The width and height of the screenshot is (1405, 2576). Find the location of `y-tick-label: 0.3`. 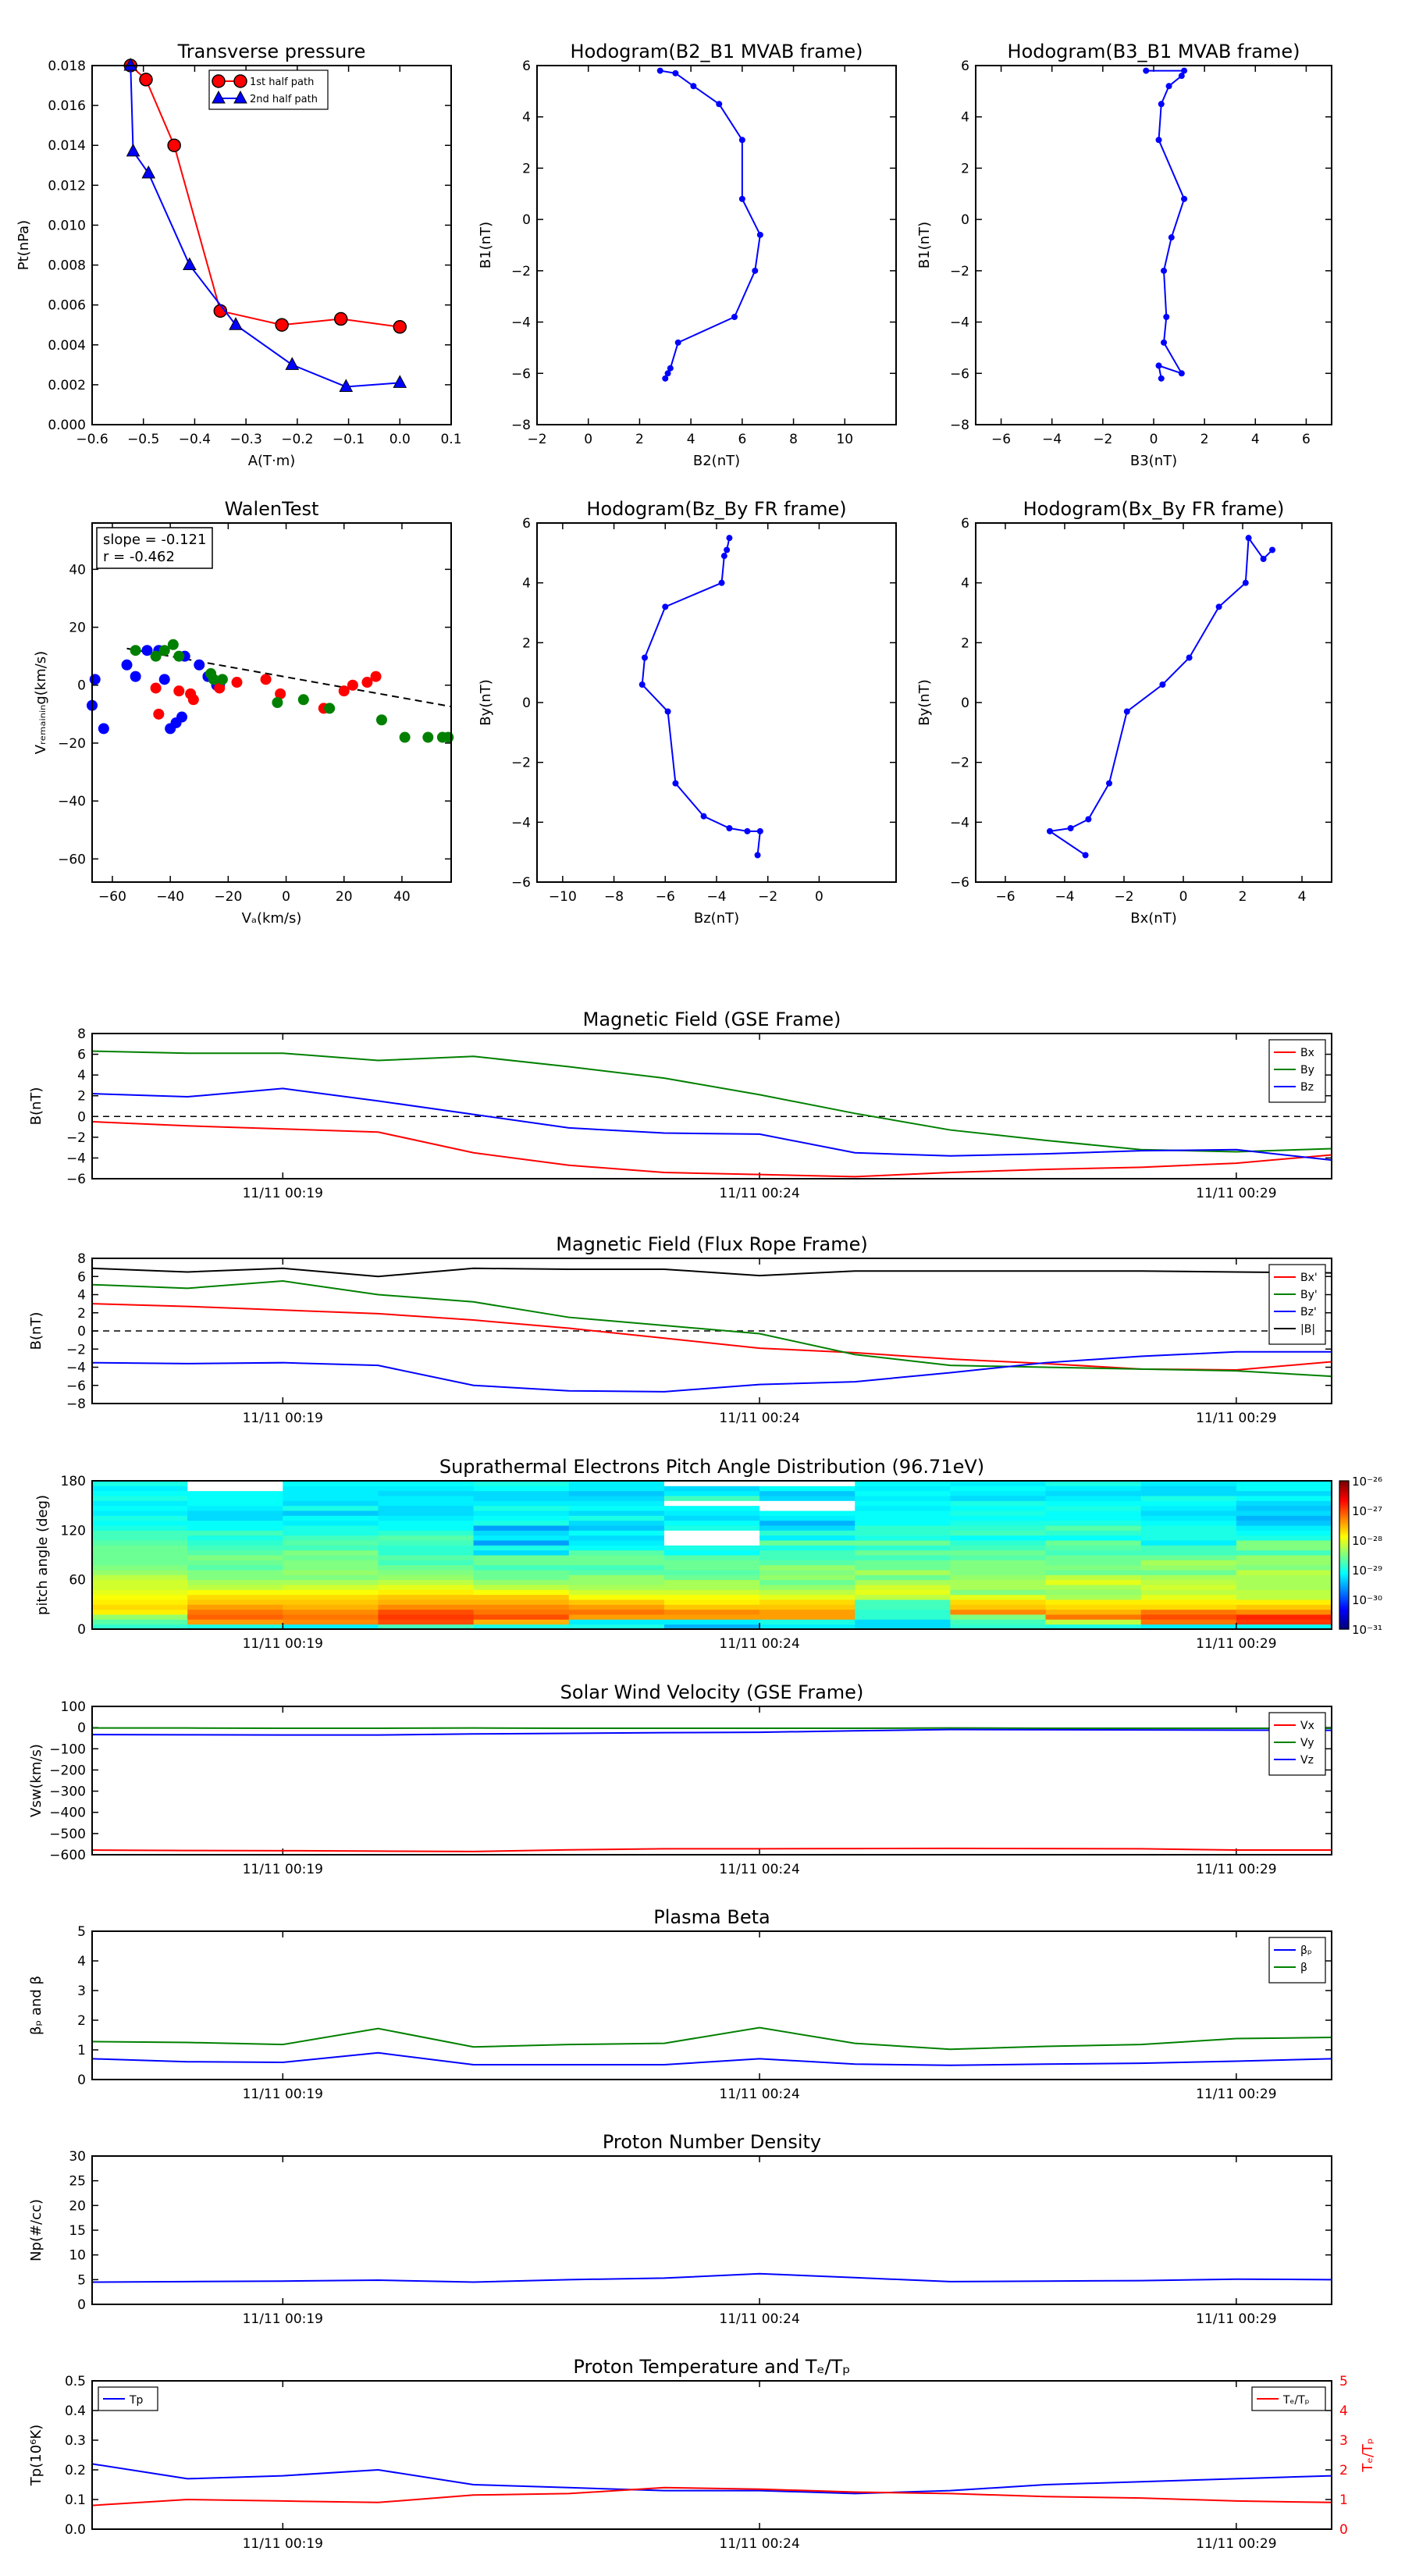

y-tick-label: 0.3 is located at coordinates (76, 2441).